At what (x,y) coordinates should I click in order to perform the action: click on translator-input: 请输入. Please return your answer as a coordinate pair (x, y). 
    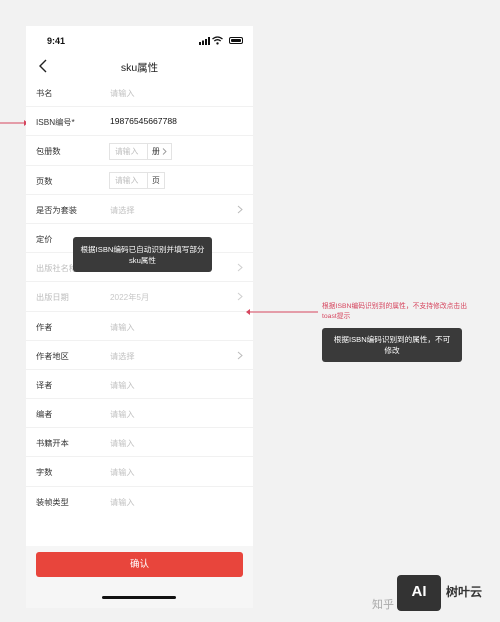
    Looking at the image, I should click on (122, 385).